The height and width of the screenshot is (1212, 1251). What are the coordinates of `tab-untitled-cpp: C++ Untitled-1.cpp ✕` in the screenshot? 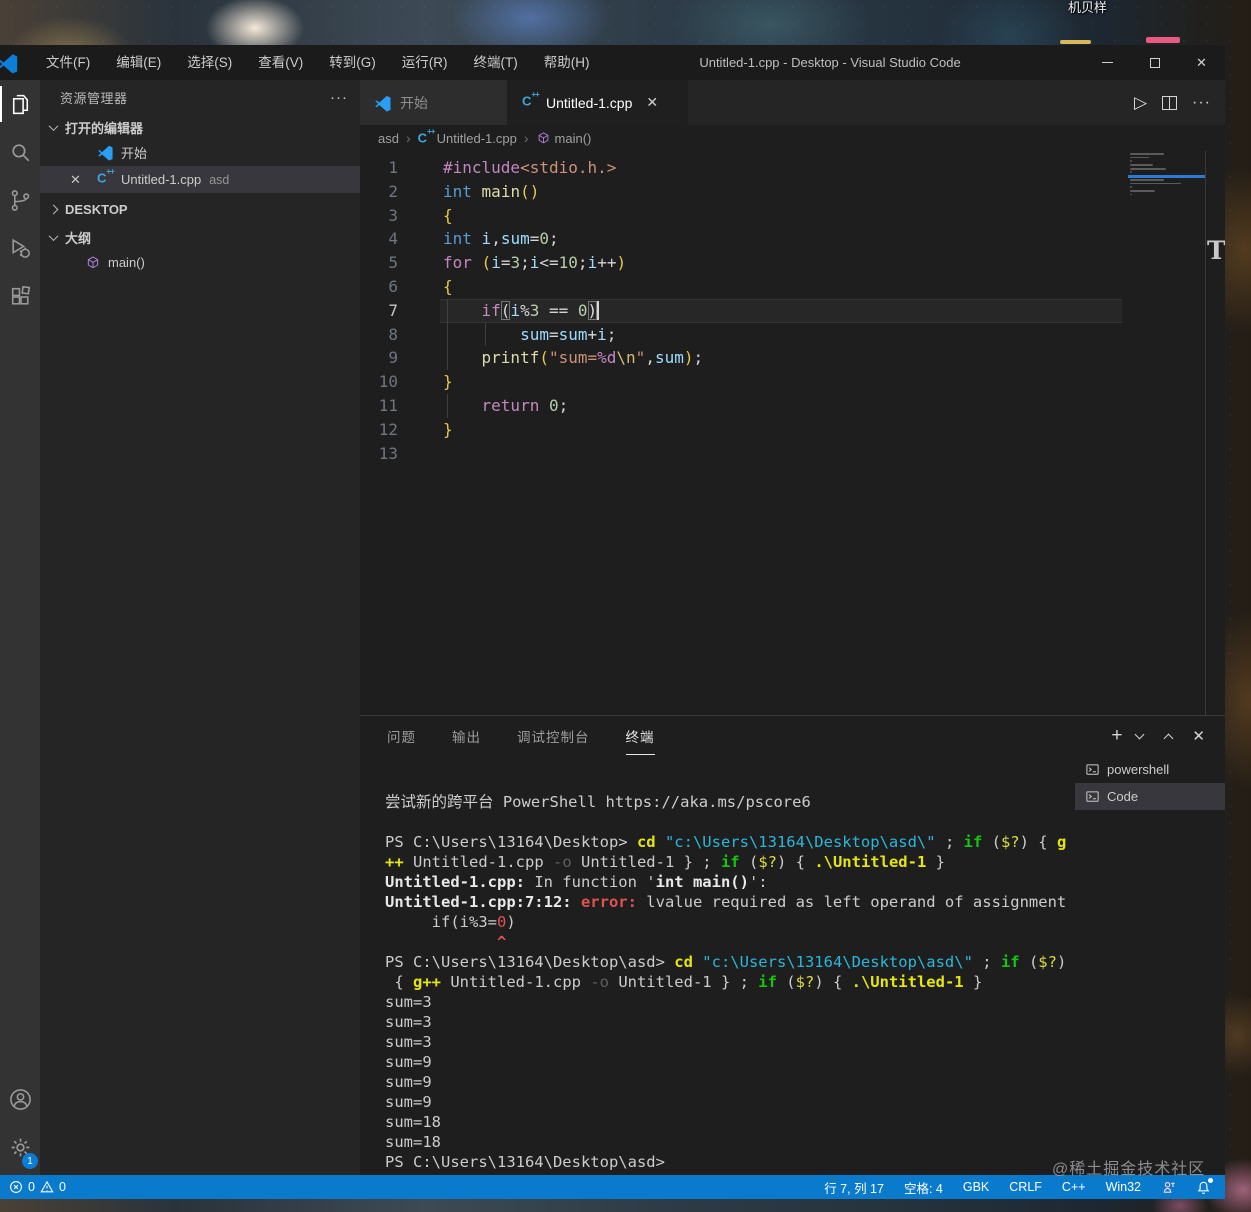 It's located at (598, 102).